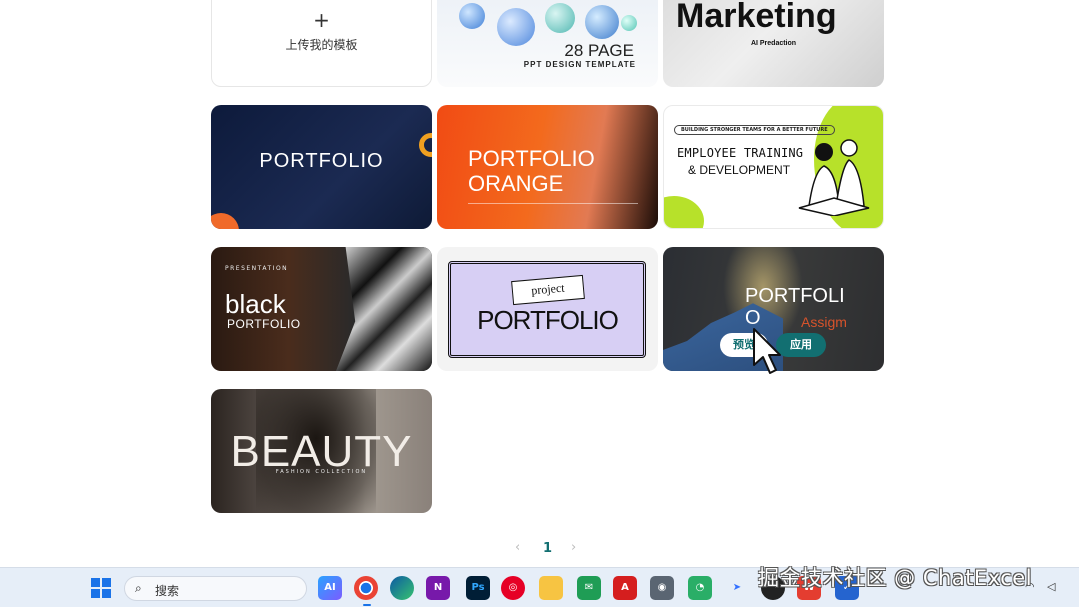 The height and width of the screenshot is (607, 1079). I want to click on template-subtitle: AI Predaction, so click(773, 43).